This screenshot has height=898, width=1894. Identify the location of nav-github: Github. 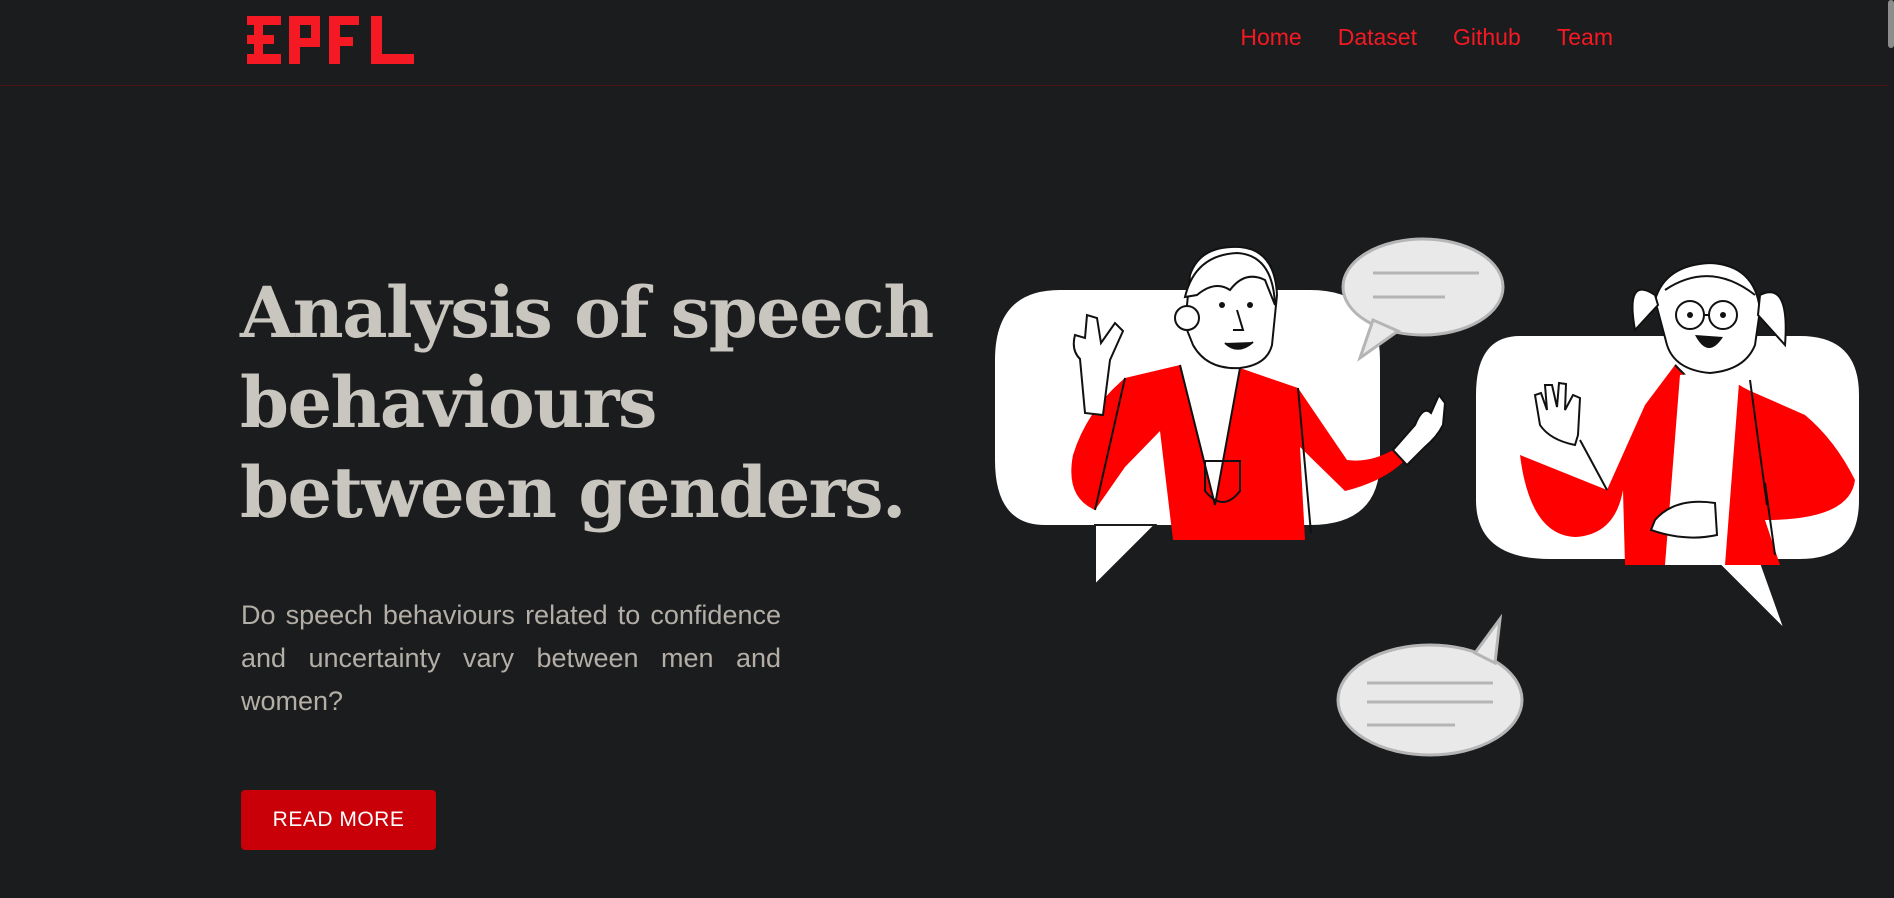
(1487, 37).